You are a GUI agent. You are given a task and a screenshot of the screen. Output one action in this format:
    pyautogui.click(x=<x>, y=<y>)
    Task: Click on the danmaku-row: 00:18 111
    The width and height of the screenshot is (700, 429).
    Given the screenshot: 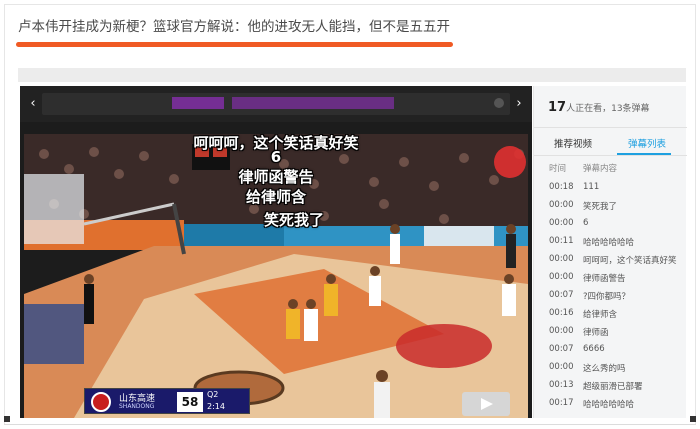 What is the action you would take?
    pyautogui.click(x=610, y=191)
    